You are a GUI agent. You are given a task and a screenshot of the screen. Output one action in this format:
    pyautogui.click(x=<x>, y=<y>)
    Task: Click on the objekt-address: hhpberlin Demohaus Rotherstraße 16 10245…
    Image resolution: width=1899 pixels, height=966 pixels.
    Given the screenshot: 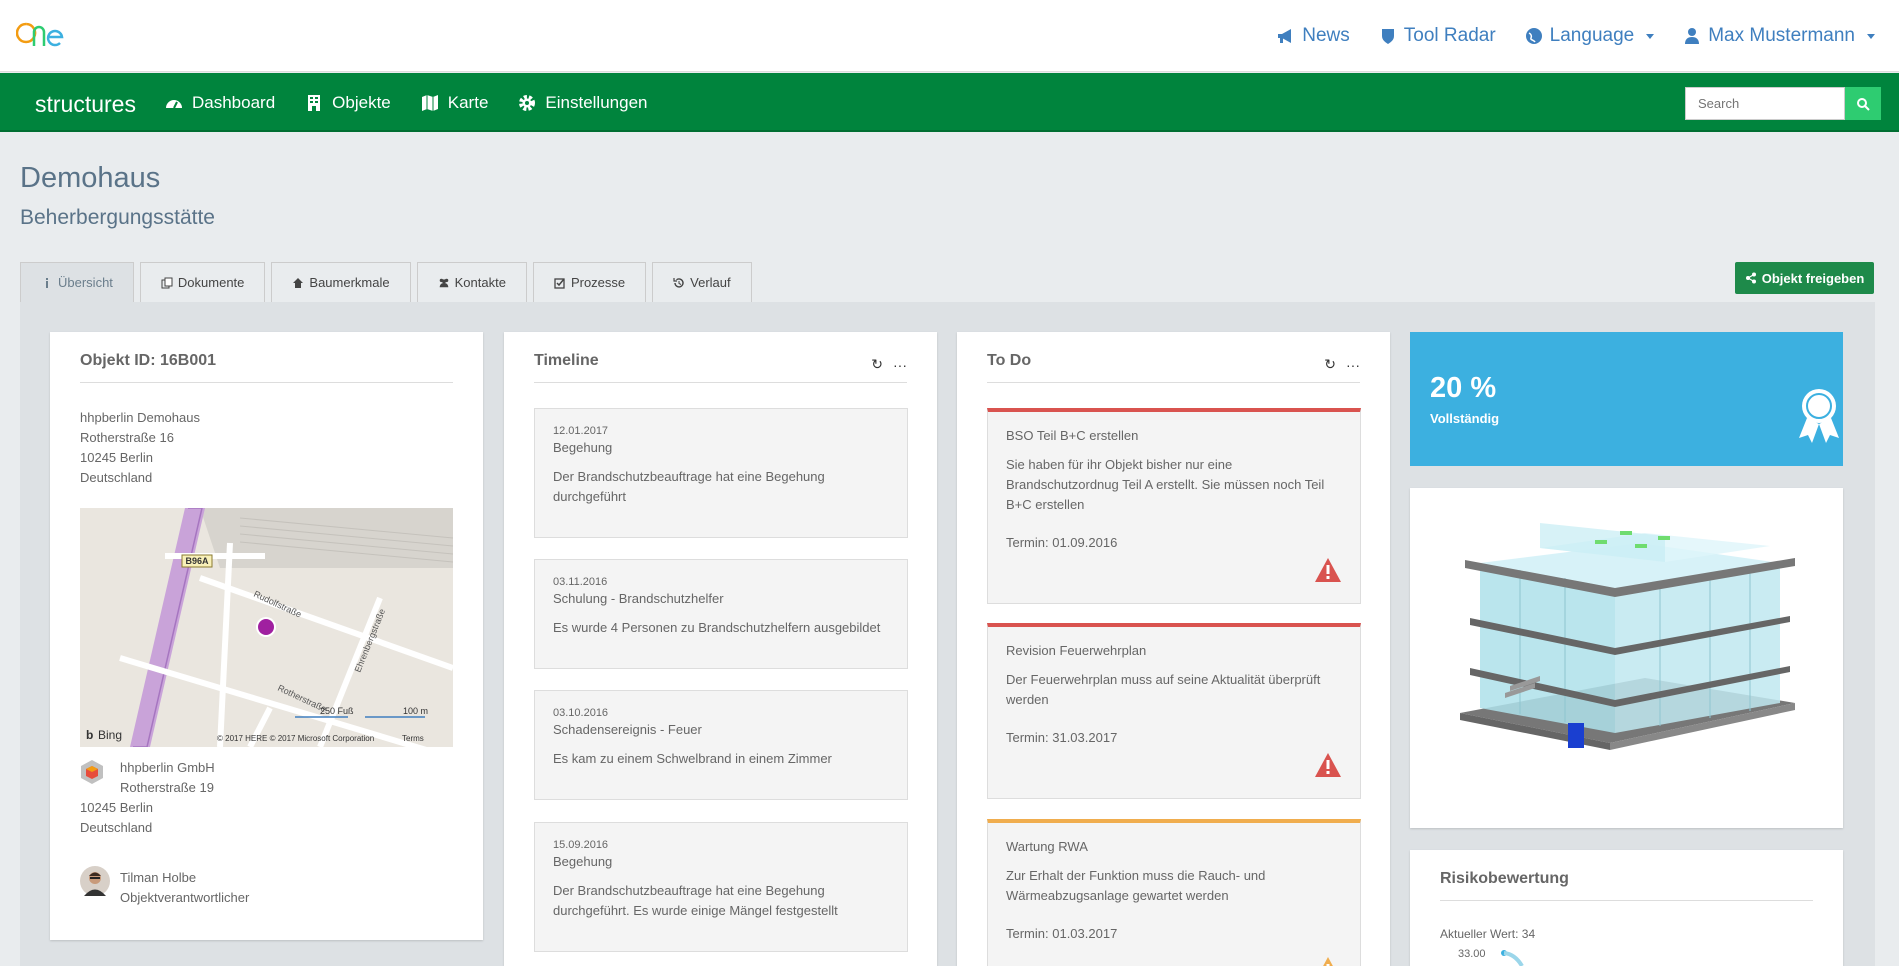 What is the action you would take?
    pyautogui.click(x=140, y=448)
    